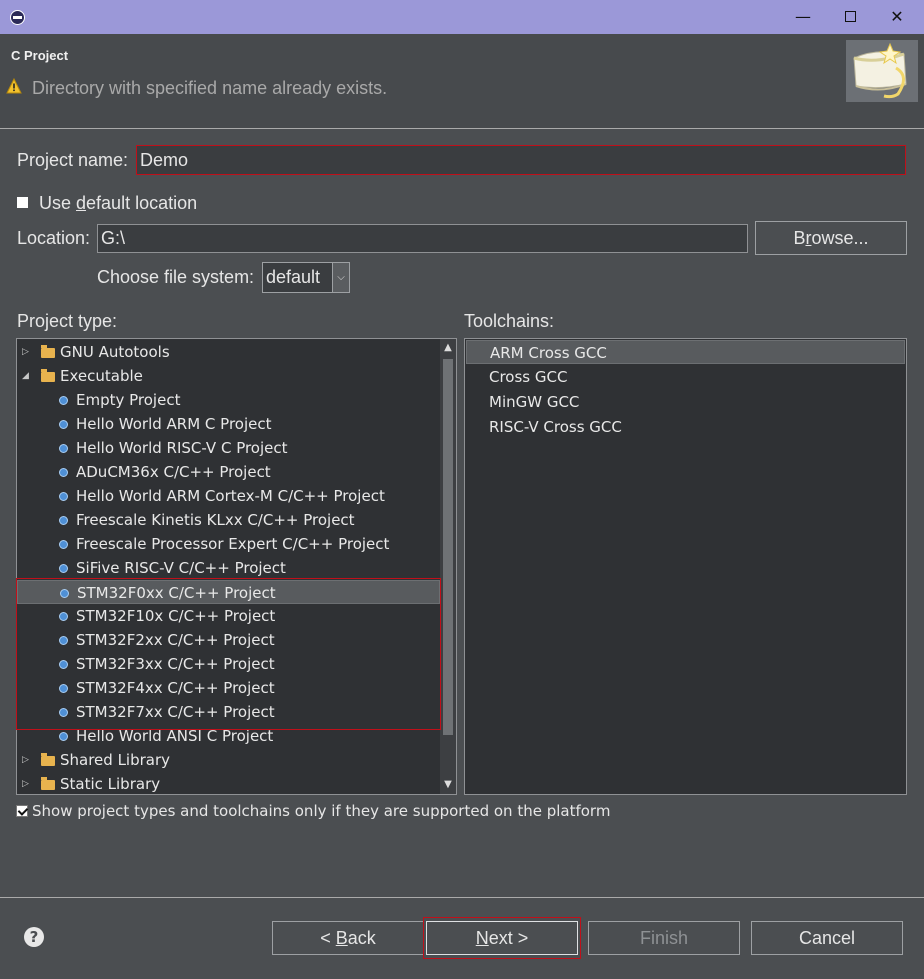 This screenshot has height=979, width=924. I want to click on title-bar: — ✕, so click(462, 17).